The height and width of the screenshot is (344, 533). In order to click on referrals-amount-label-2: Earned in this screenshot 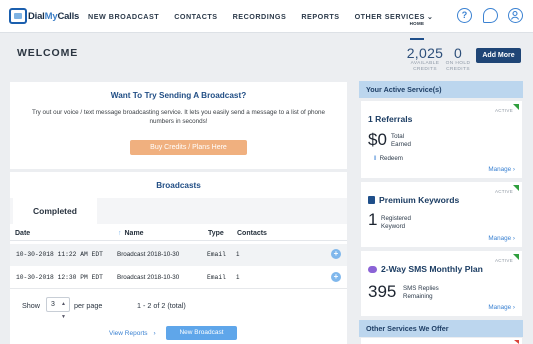, I will do `click(401, 144)`.